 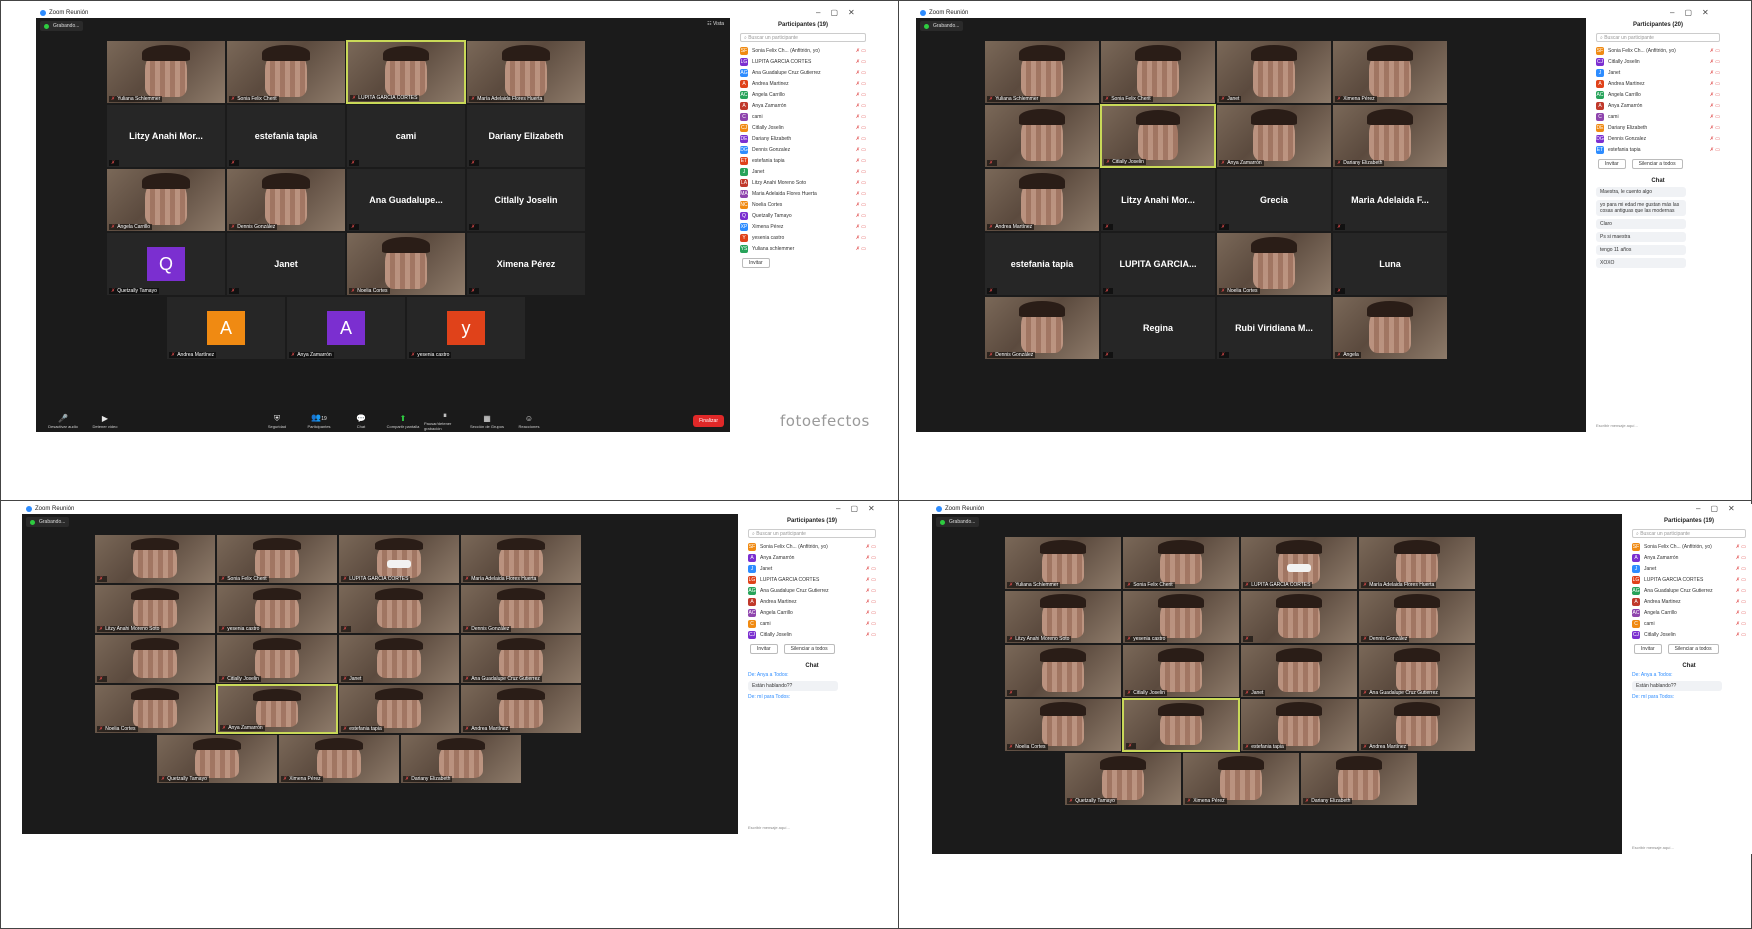 I want to click on video-tile: Luna ✗, so click(x=1390, y=264).